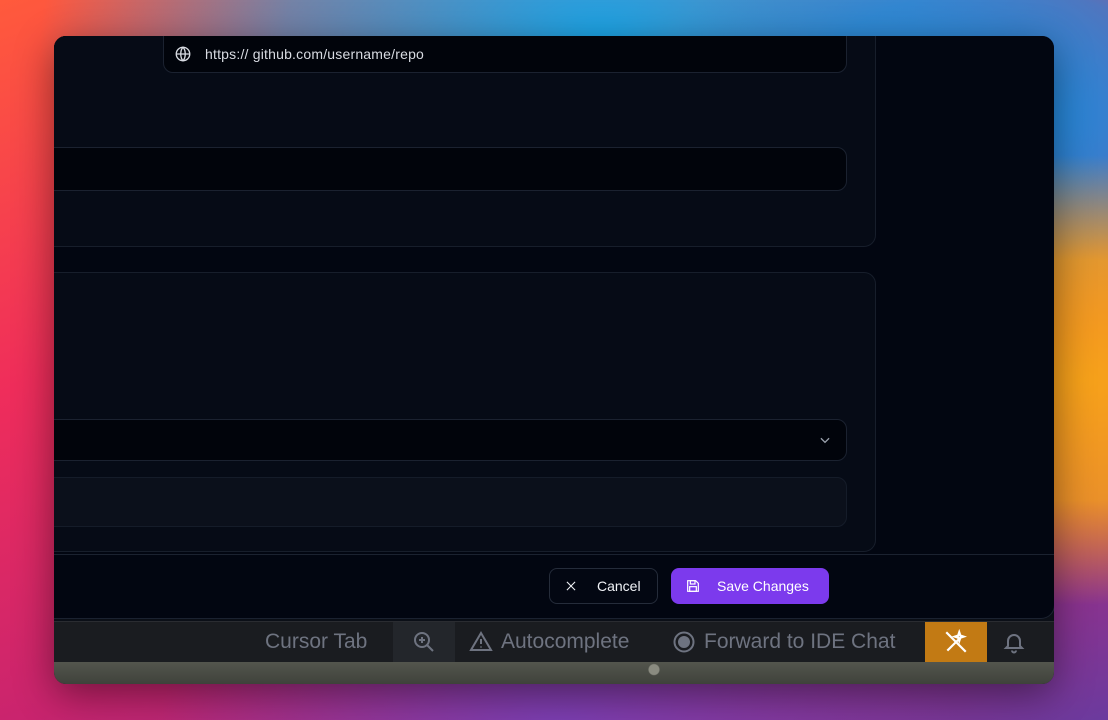  I want to click on status-notifications, so click(1014, 642).